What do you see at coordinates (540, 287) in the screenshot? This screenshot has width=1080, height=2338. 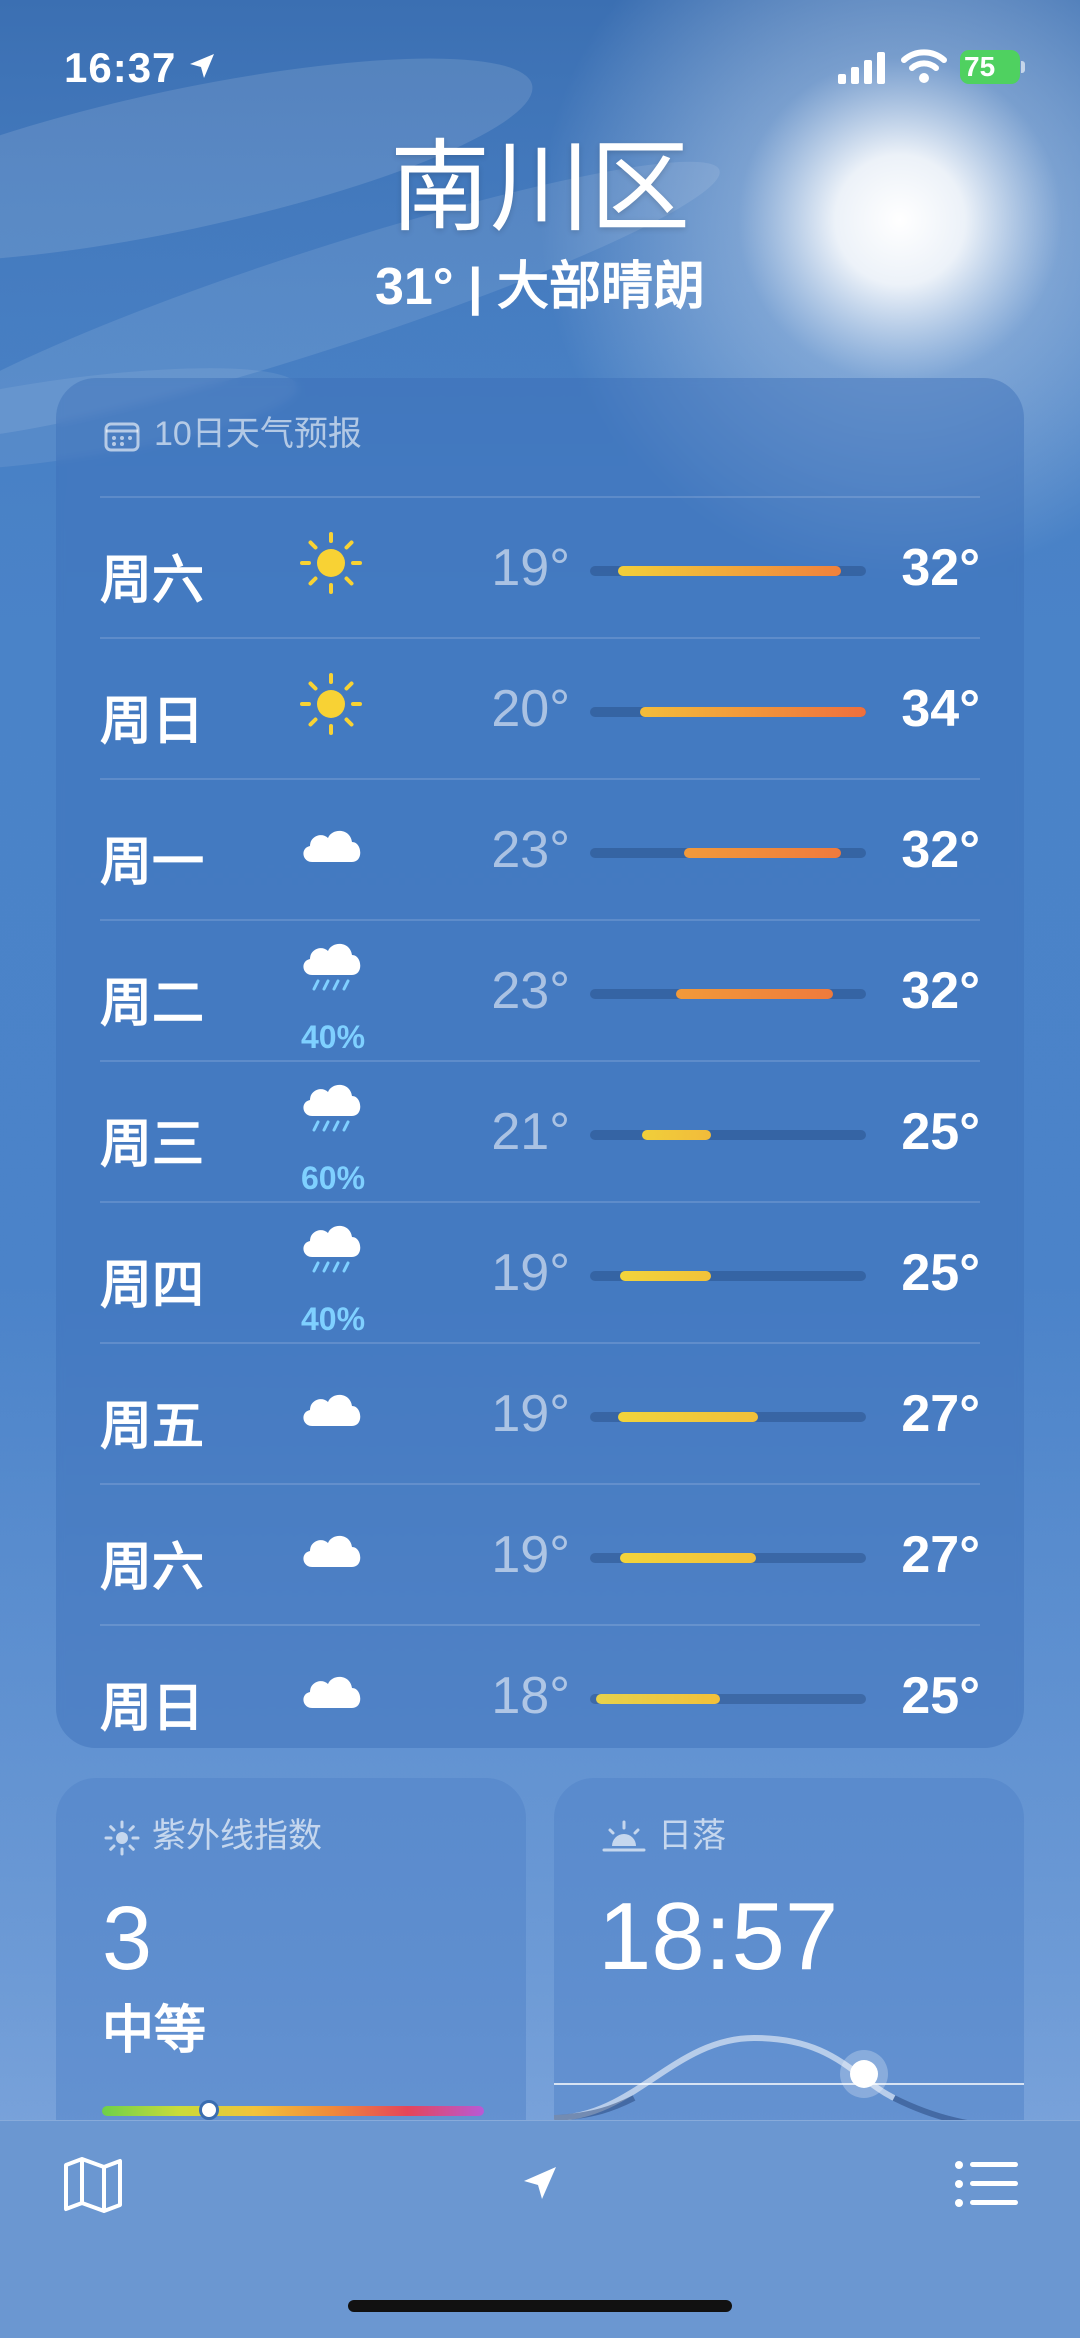 I see `current-summary: 31° | 大部晴朗` at bounding box center [540, 287].